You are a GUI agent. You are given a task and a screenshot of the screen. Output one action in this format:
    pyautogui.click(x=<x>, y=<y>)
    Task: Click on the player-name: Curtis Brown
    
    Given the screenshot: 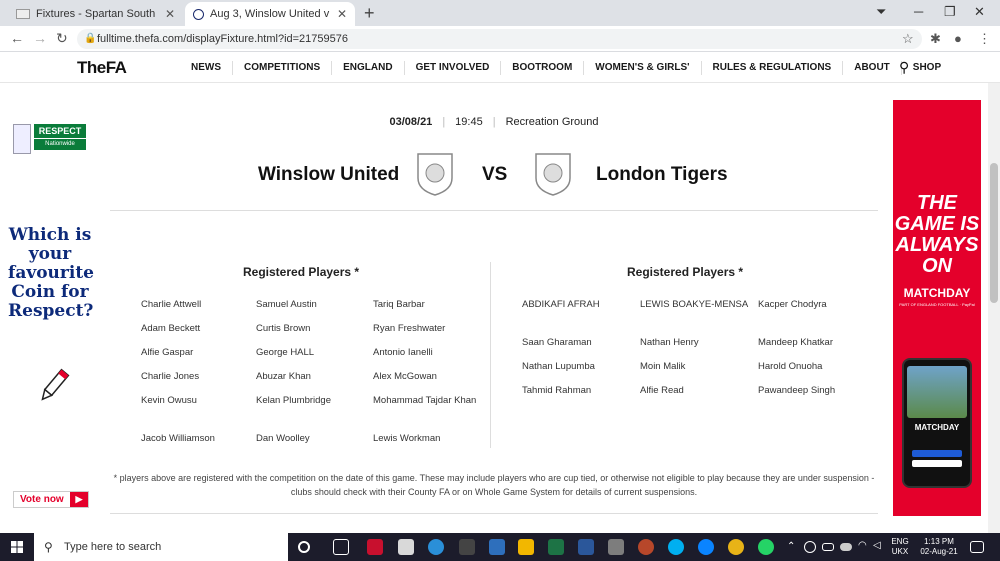 What is the action you would take?
    pyautogui.click(x=311, y=328)
    